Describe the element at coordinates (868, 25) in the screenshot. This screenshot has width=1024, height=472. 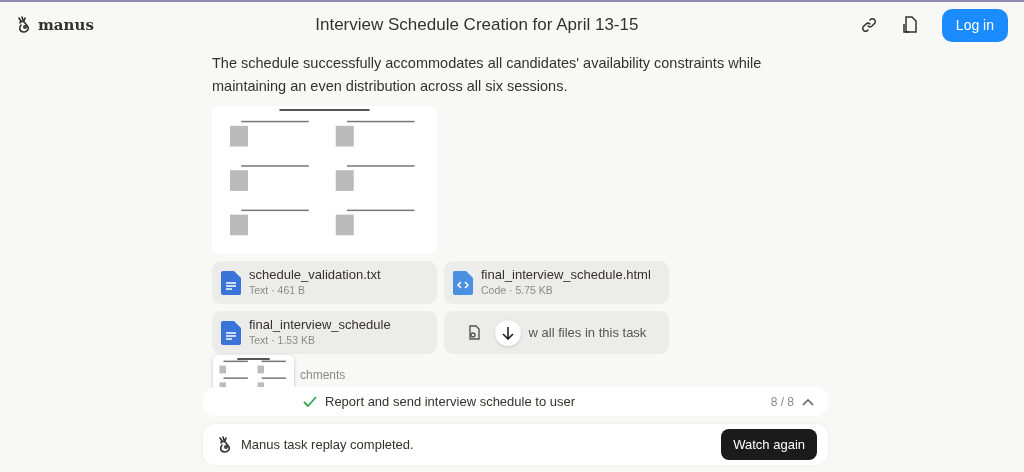
I see `link-icon` at that location.